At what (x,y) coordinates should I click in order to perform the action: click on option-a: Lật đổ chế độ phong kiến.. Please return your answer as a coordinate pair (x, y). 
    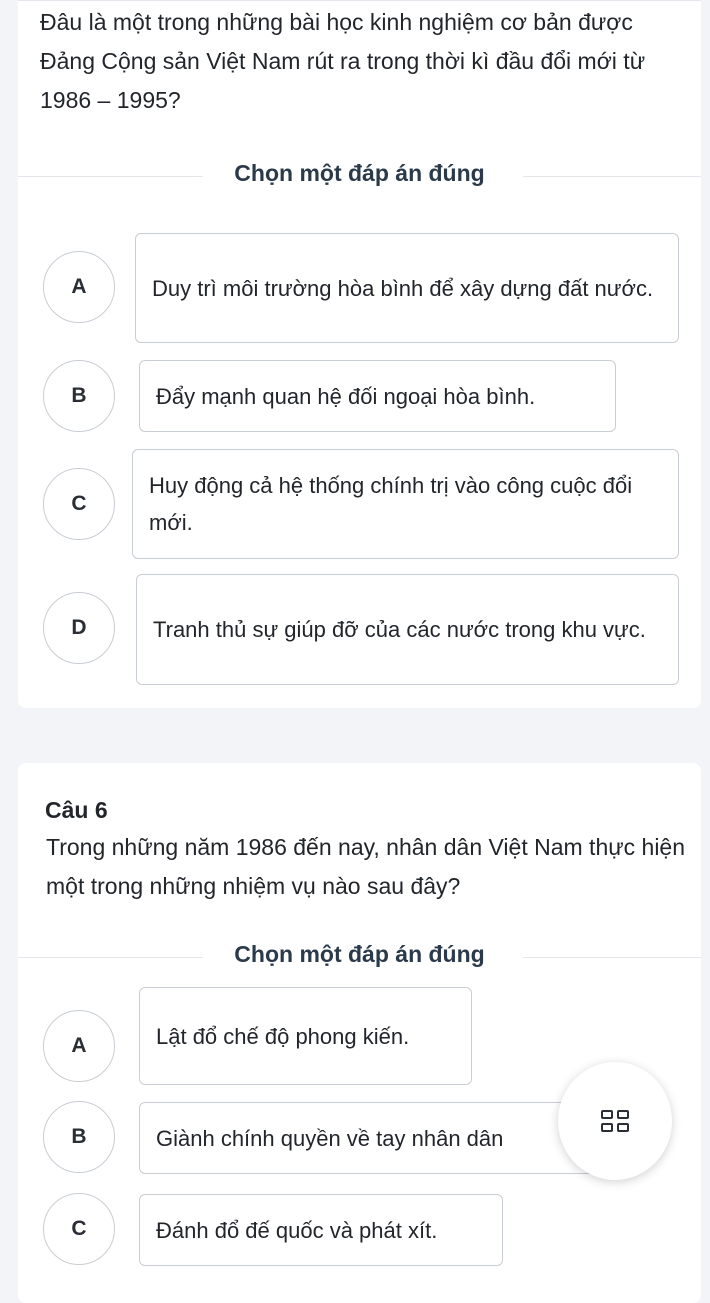
    Looking at the image, I should click on (305, 1036).